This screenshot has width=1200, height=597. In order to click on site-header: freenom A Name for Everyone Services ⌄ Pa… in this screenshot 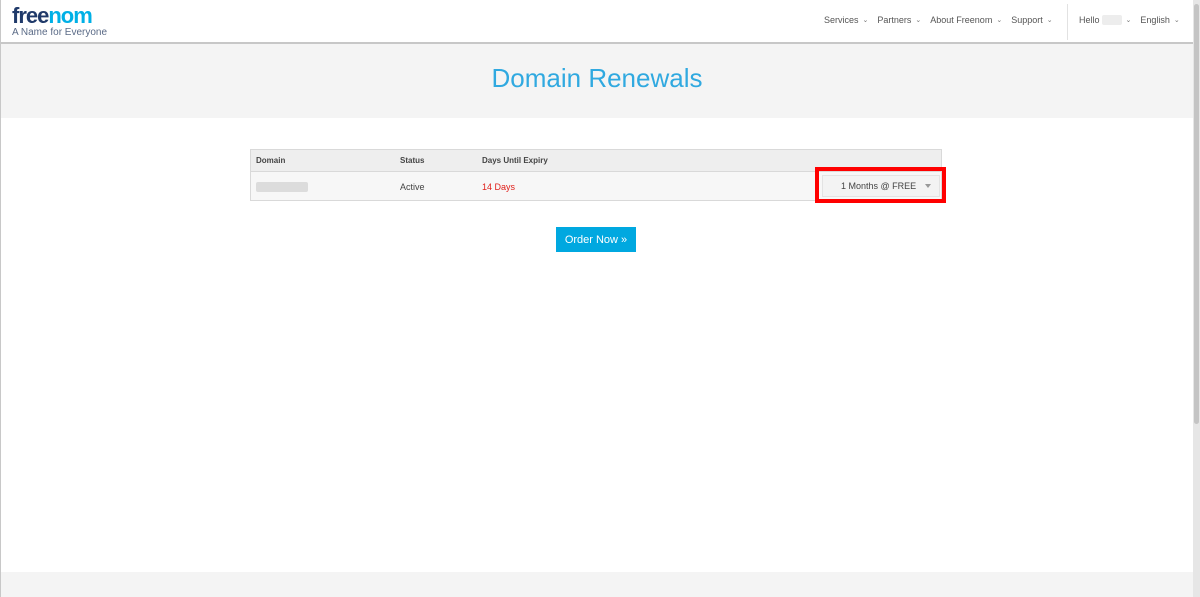, I will do `click(597, 22)`.